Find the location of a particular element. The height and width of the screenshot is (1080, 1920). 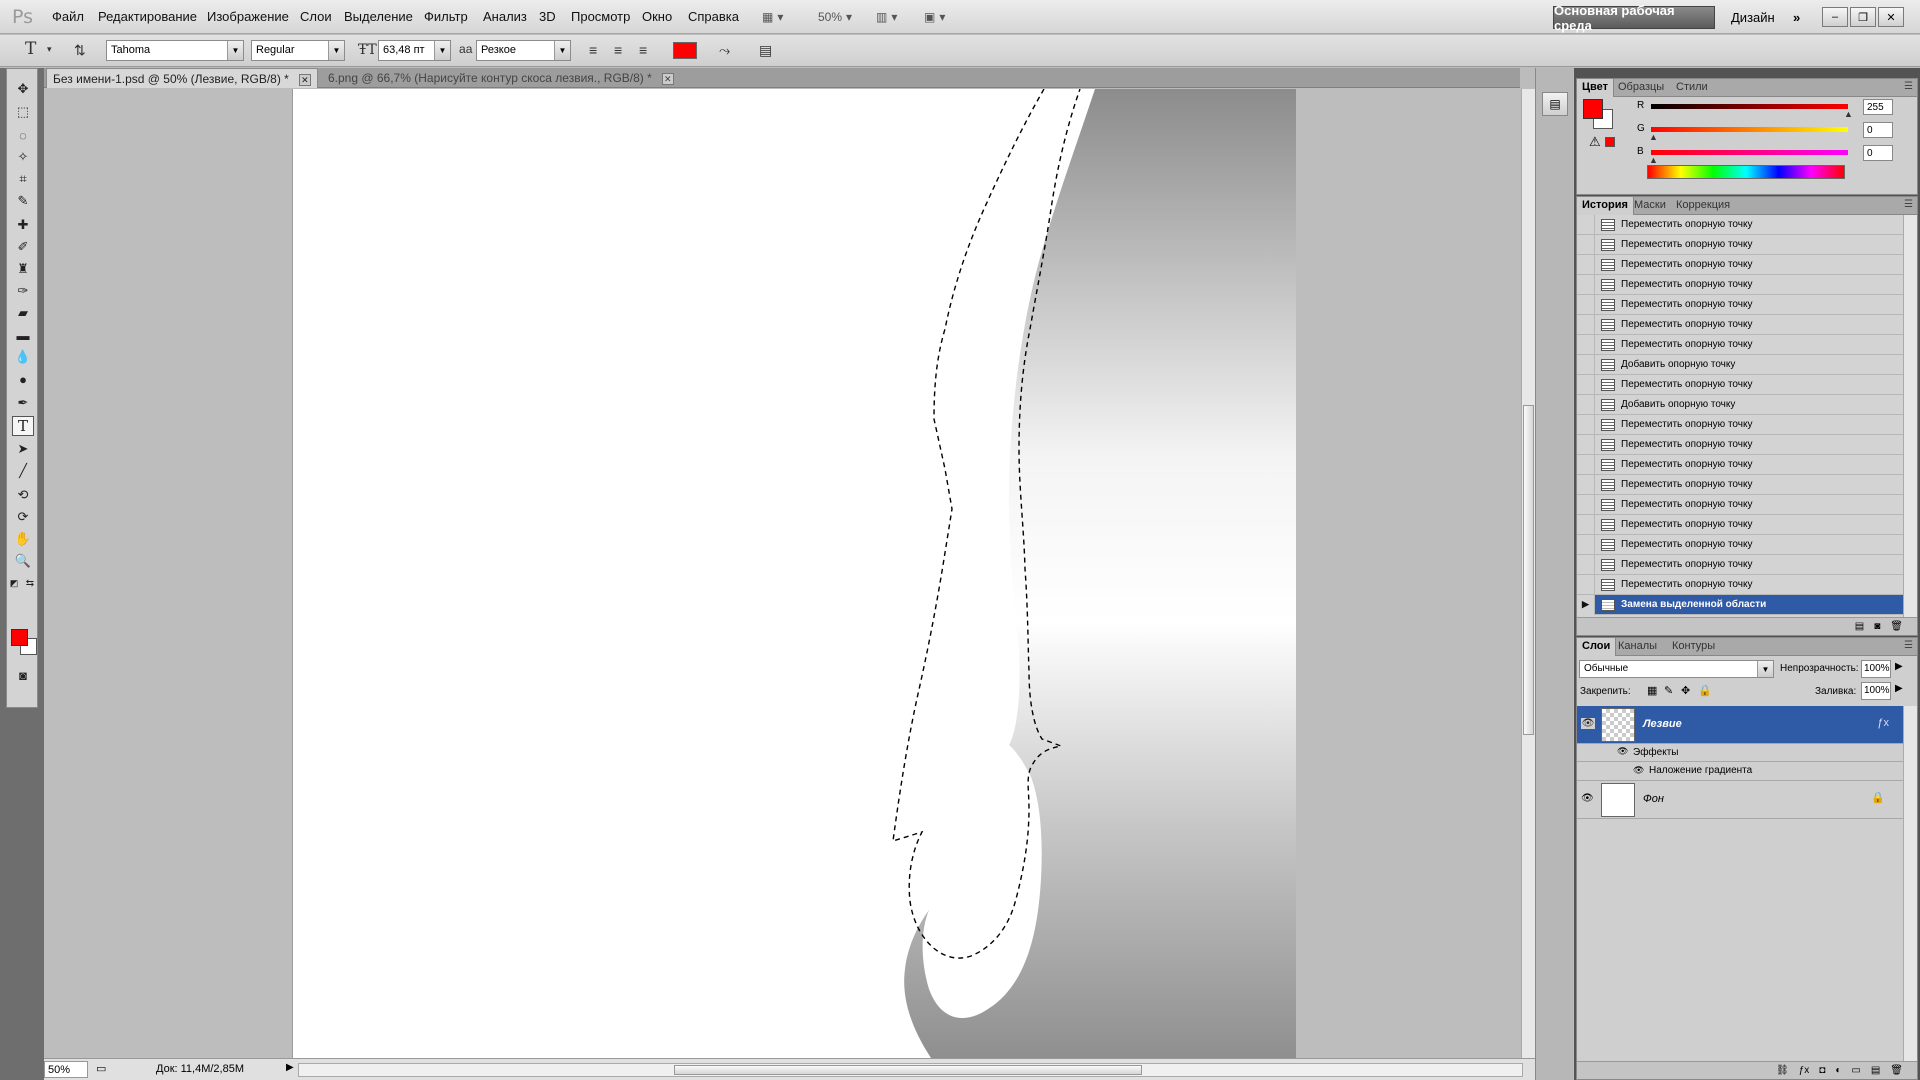

arrange-docs-button: ▦ ▾ is located at coordinates (772, 17).